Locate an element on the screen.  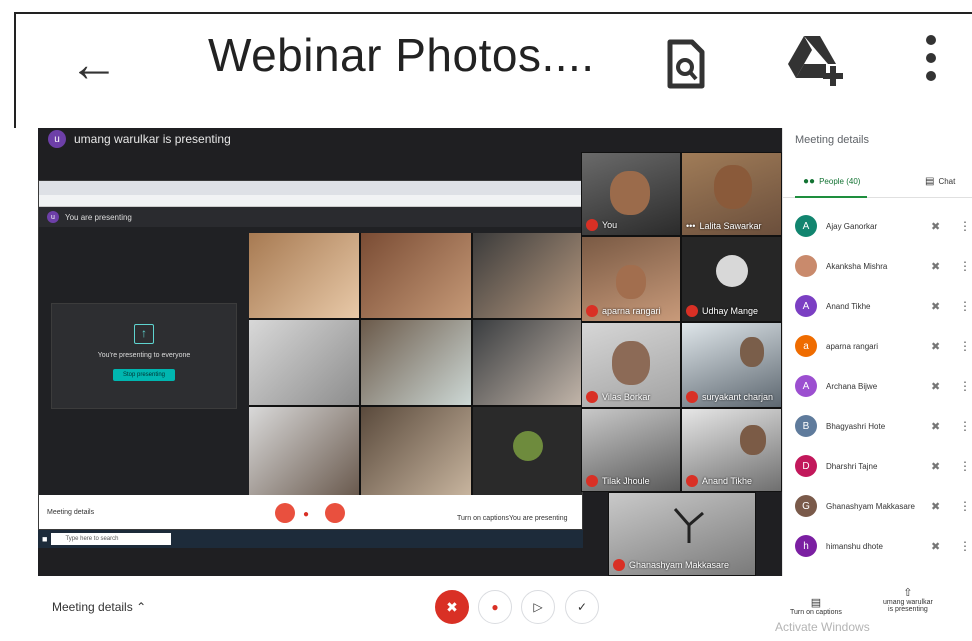
shared-avatar-photo is located at coordinates (528, 446).